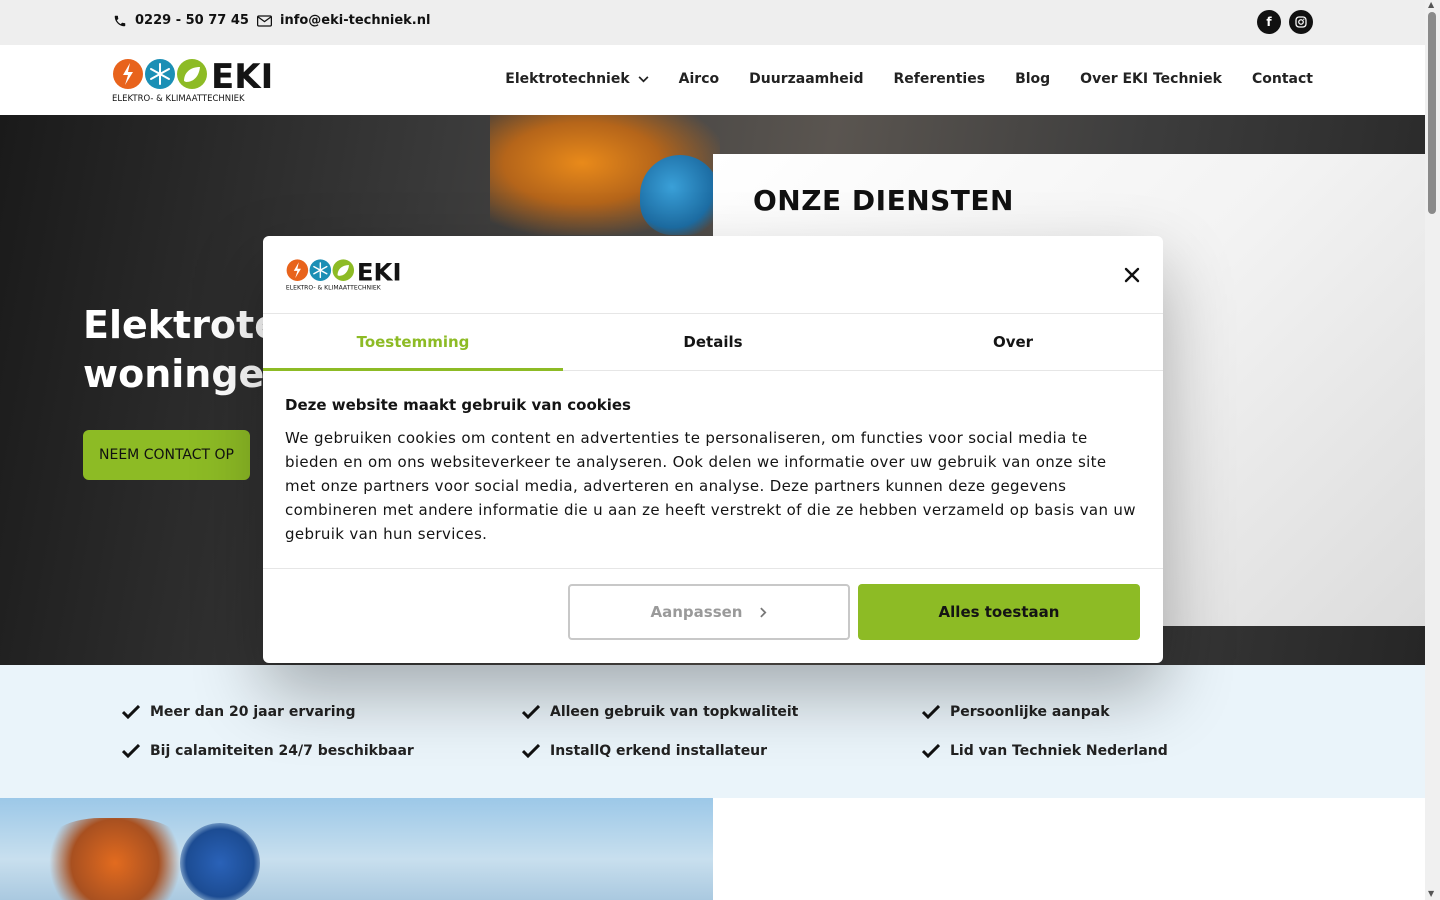 Image resolution: width=1440 pixels, height=900 pixels. I want to click on feature-item: Lid van Techniek Nederland, so click(1045, 751).